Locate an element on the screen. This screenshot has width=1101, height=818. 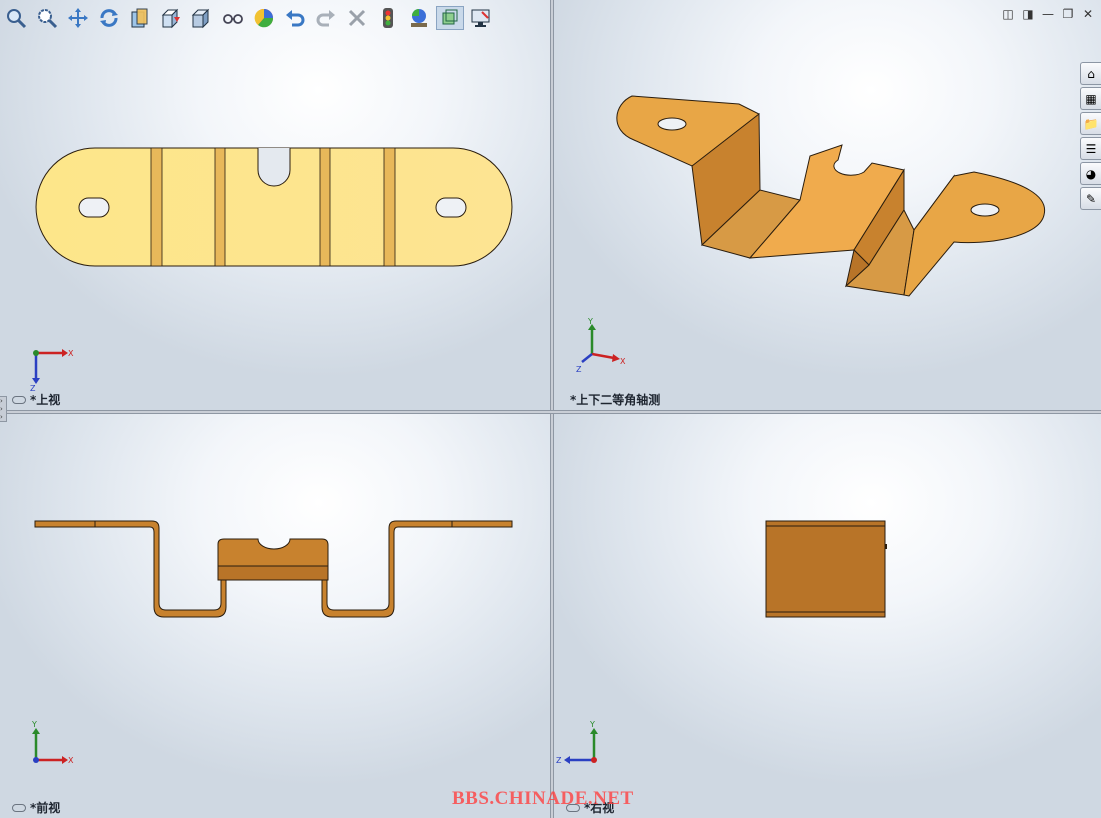
viewport-label: *前视 is located at coordinates (36, 807).